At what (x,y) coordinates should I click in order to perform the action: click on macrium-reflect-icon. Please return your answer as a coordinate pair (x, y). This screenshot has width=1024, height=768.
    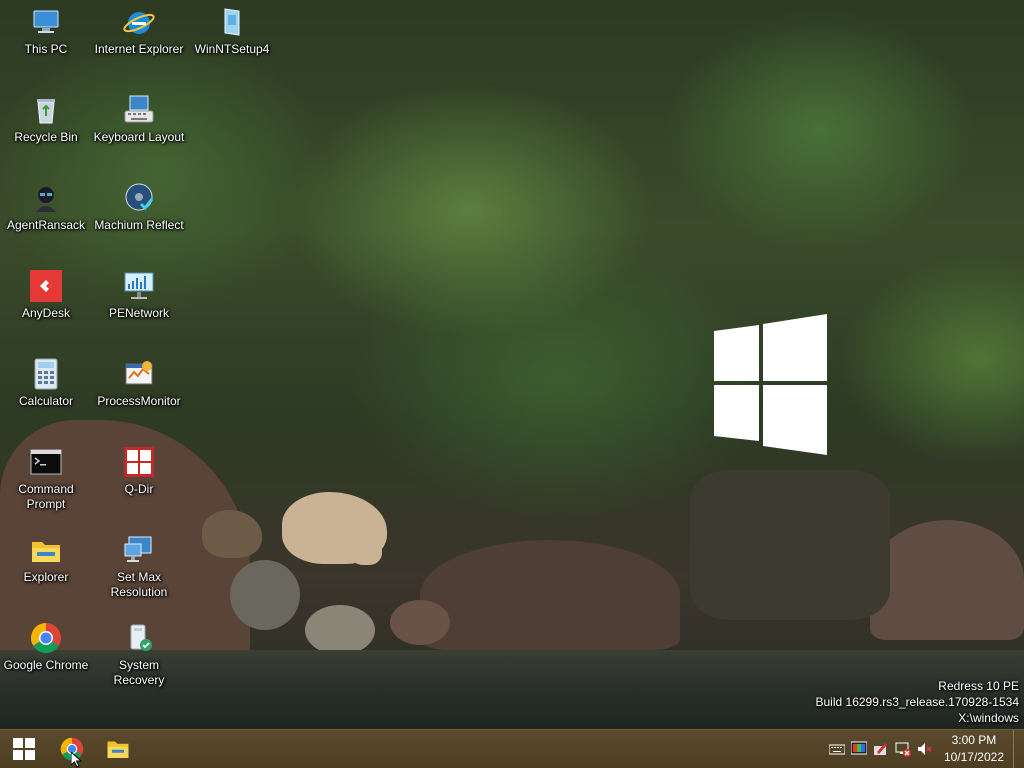
    Looking at the image, I should click on (139, 198).